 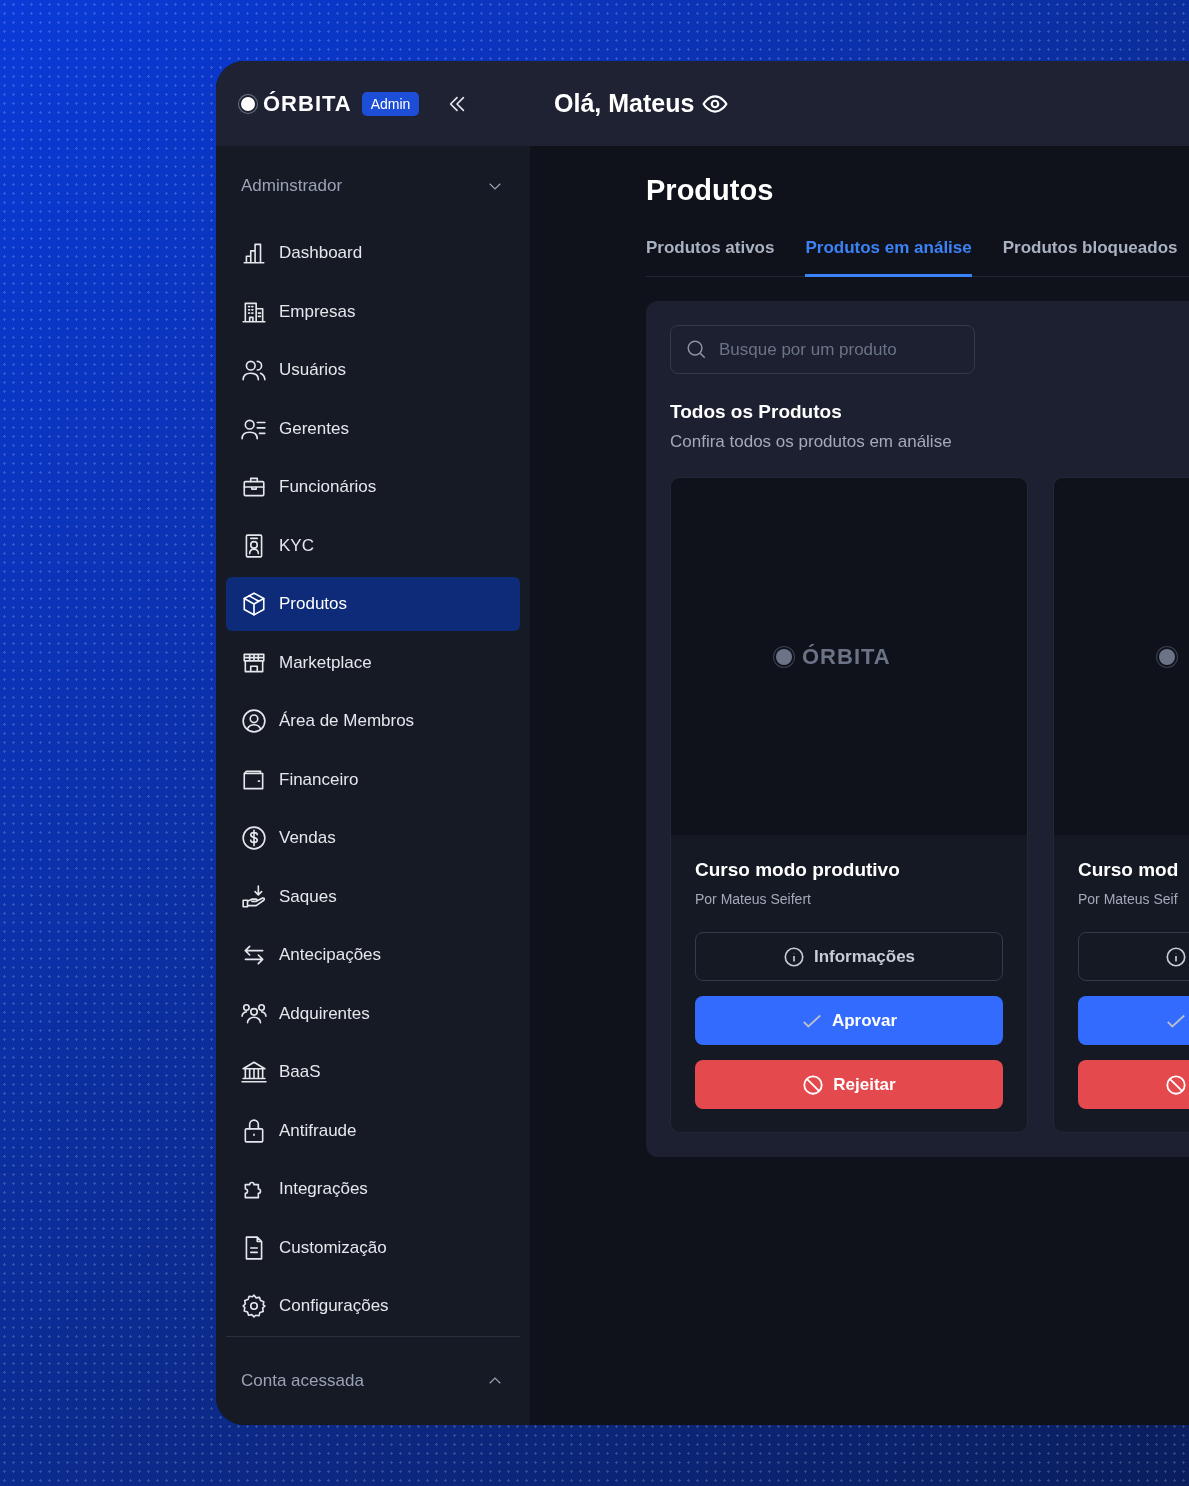 I want to click on tab: Produtos bloqueados, so click(x=1090, y=253).